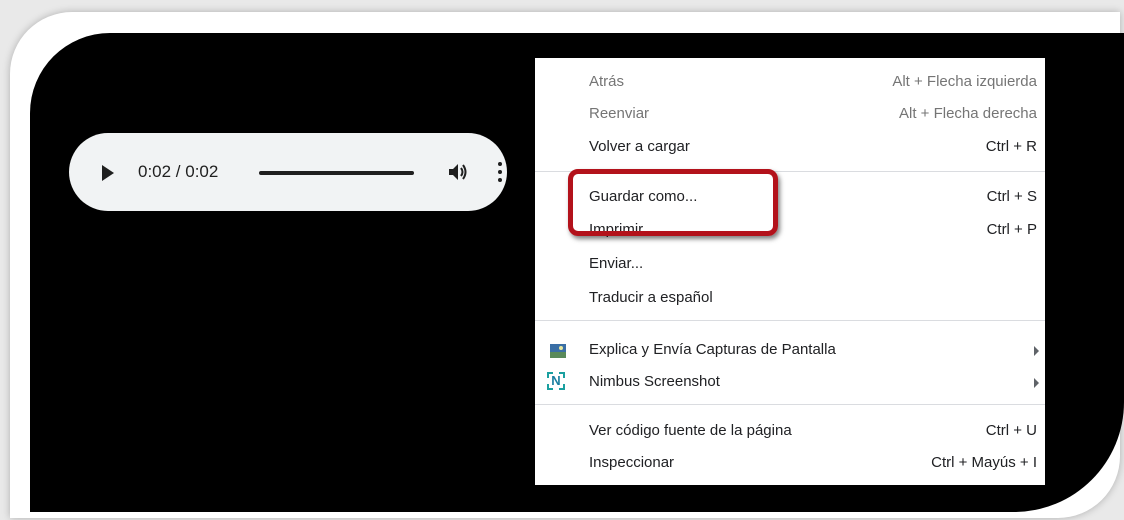 This screenshot has height=520, width=1124. What do you see at coordinates (336, 173) in the screenshot?
I see `progress-slider` at bounding box center [336, 173].